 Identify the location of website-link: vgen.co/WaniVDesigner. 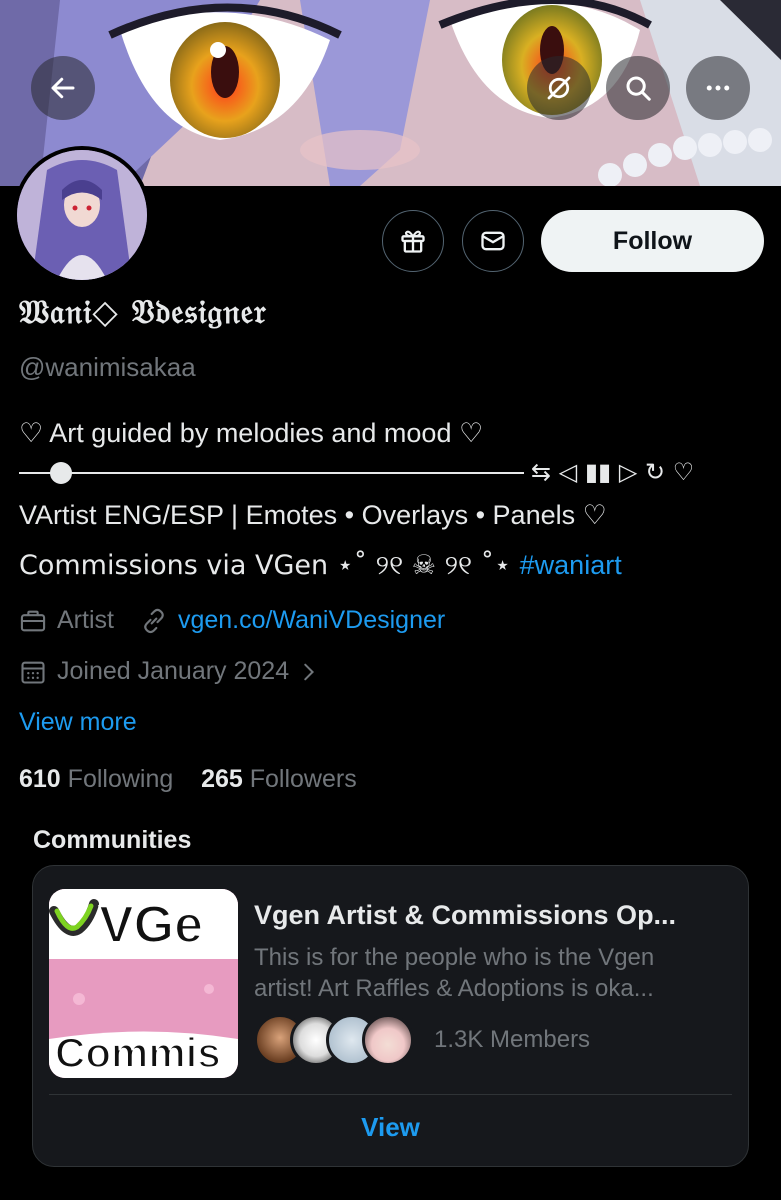
(311, 620).